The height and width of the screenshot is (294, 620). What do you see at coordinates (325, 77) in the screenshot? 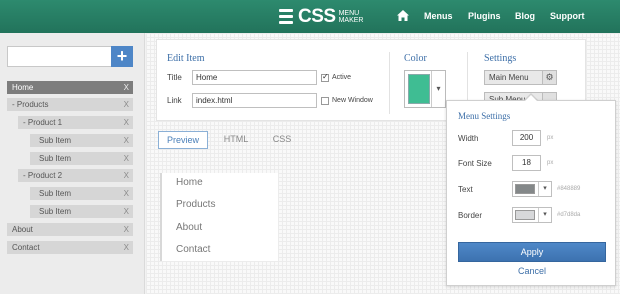
I see `active-checkbox` at bounding box center [325, 77].